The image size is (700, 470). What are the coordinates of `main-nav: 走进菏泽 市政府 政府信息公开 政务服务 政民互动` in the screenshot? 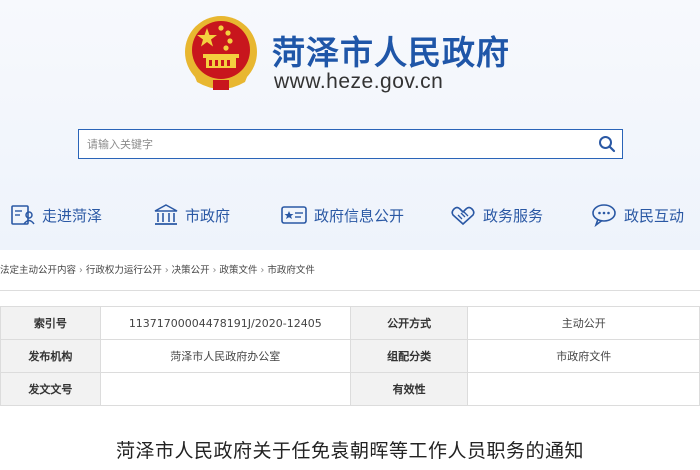 It's located at (350, 215).